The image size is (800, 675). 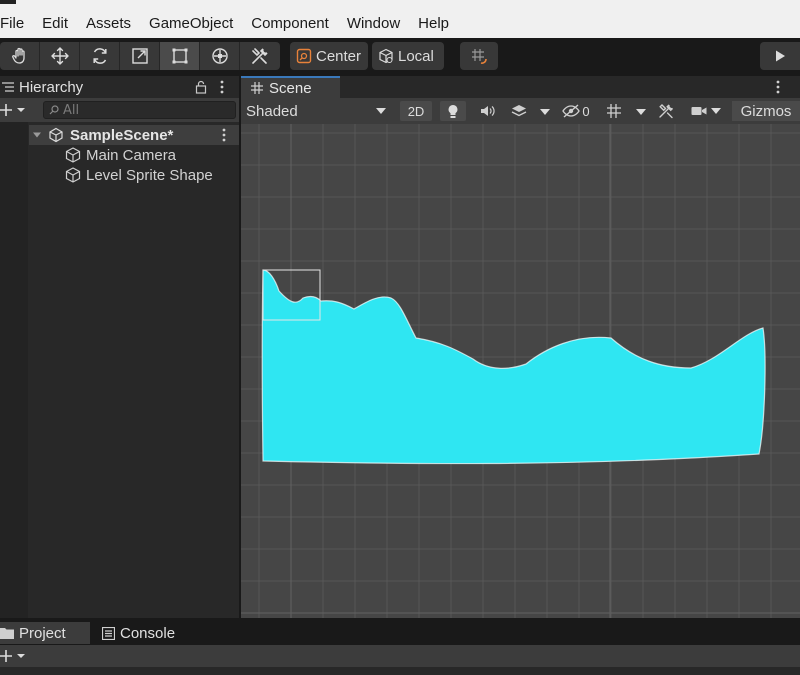 I want to click on grid-snap-icon, so click(x=479, y=56).